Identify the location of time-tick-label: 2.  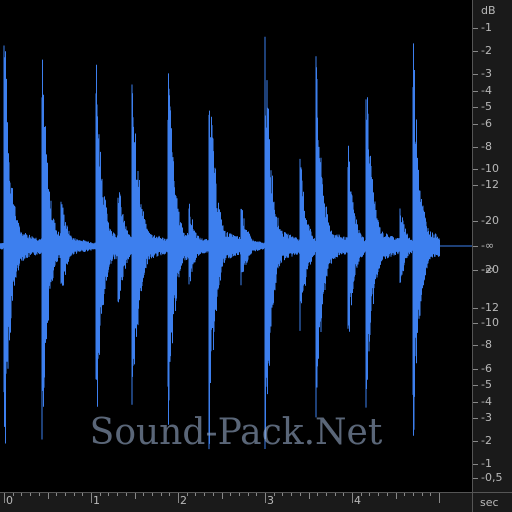
(183, 500).